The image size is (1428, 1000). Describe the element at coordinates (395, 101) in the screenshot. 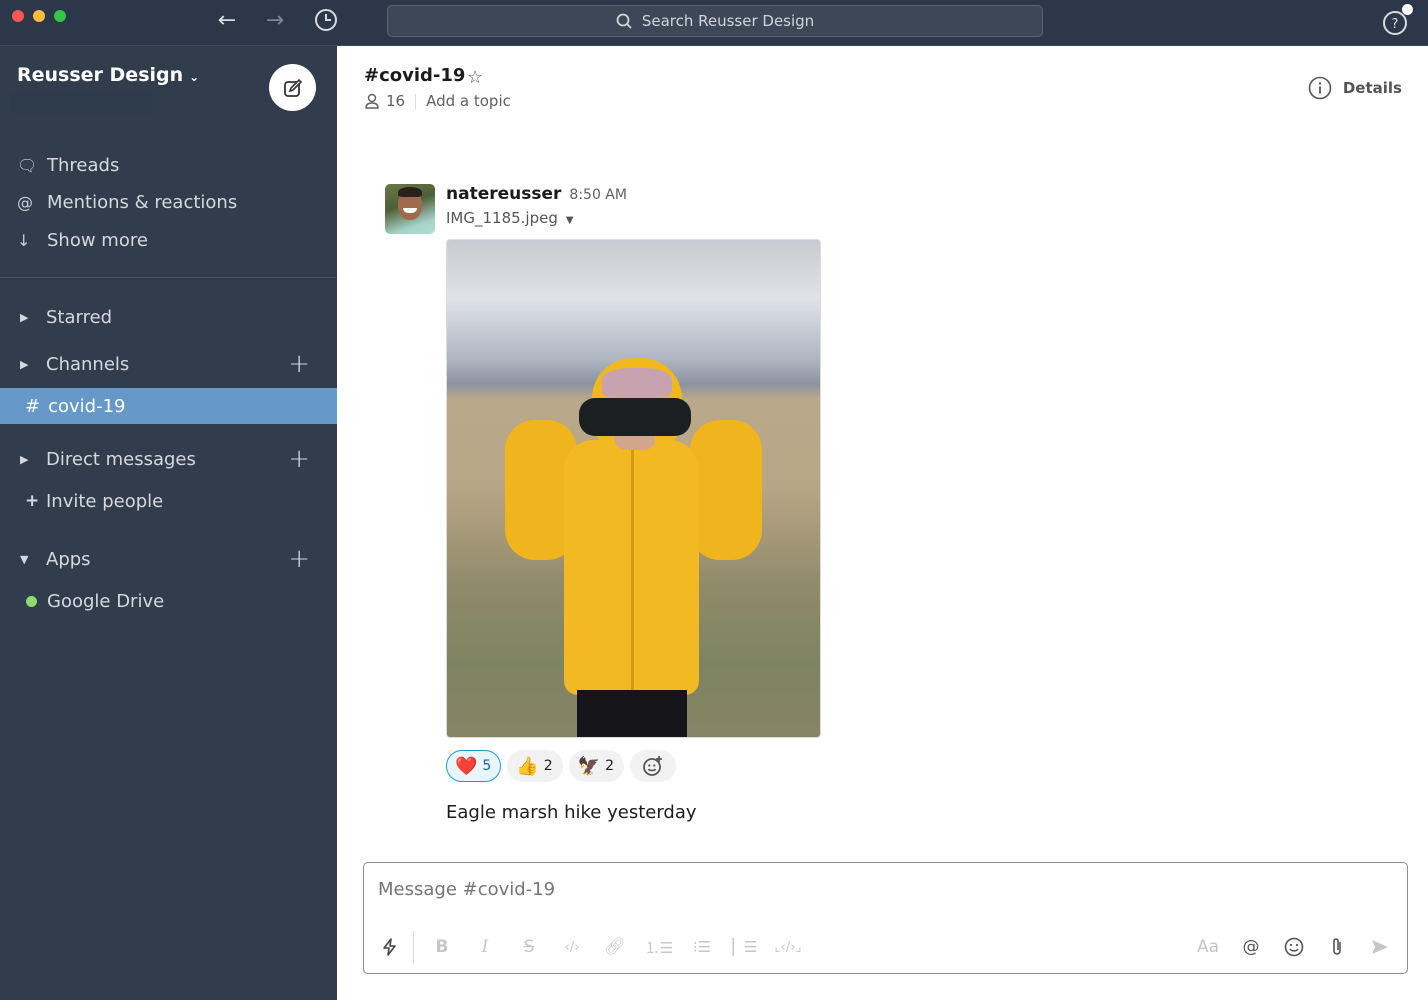

I see `member-count: 16` at that location.